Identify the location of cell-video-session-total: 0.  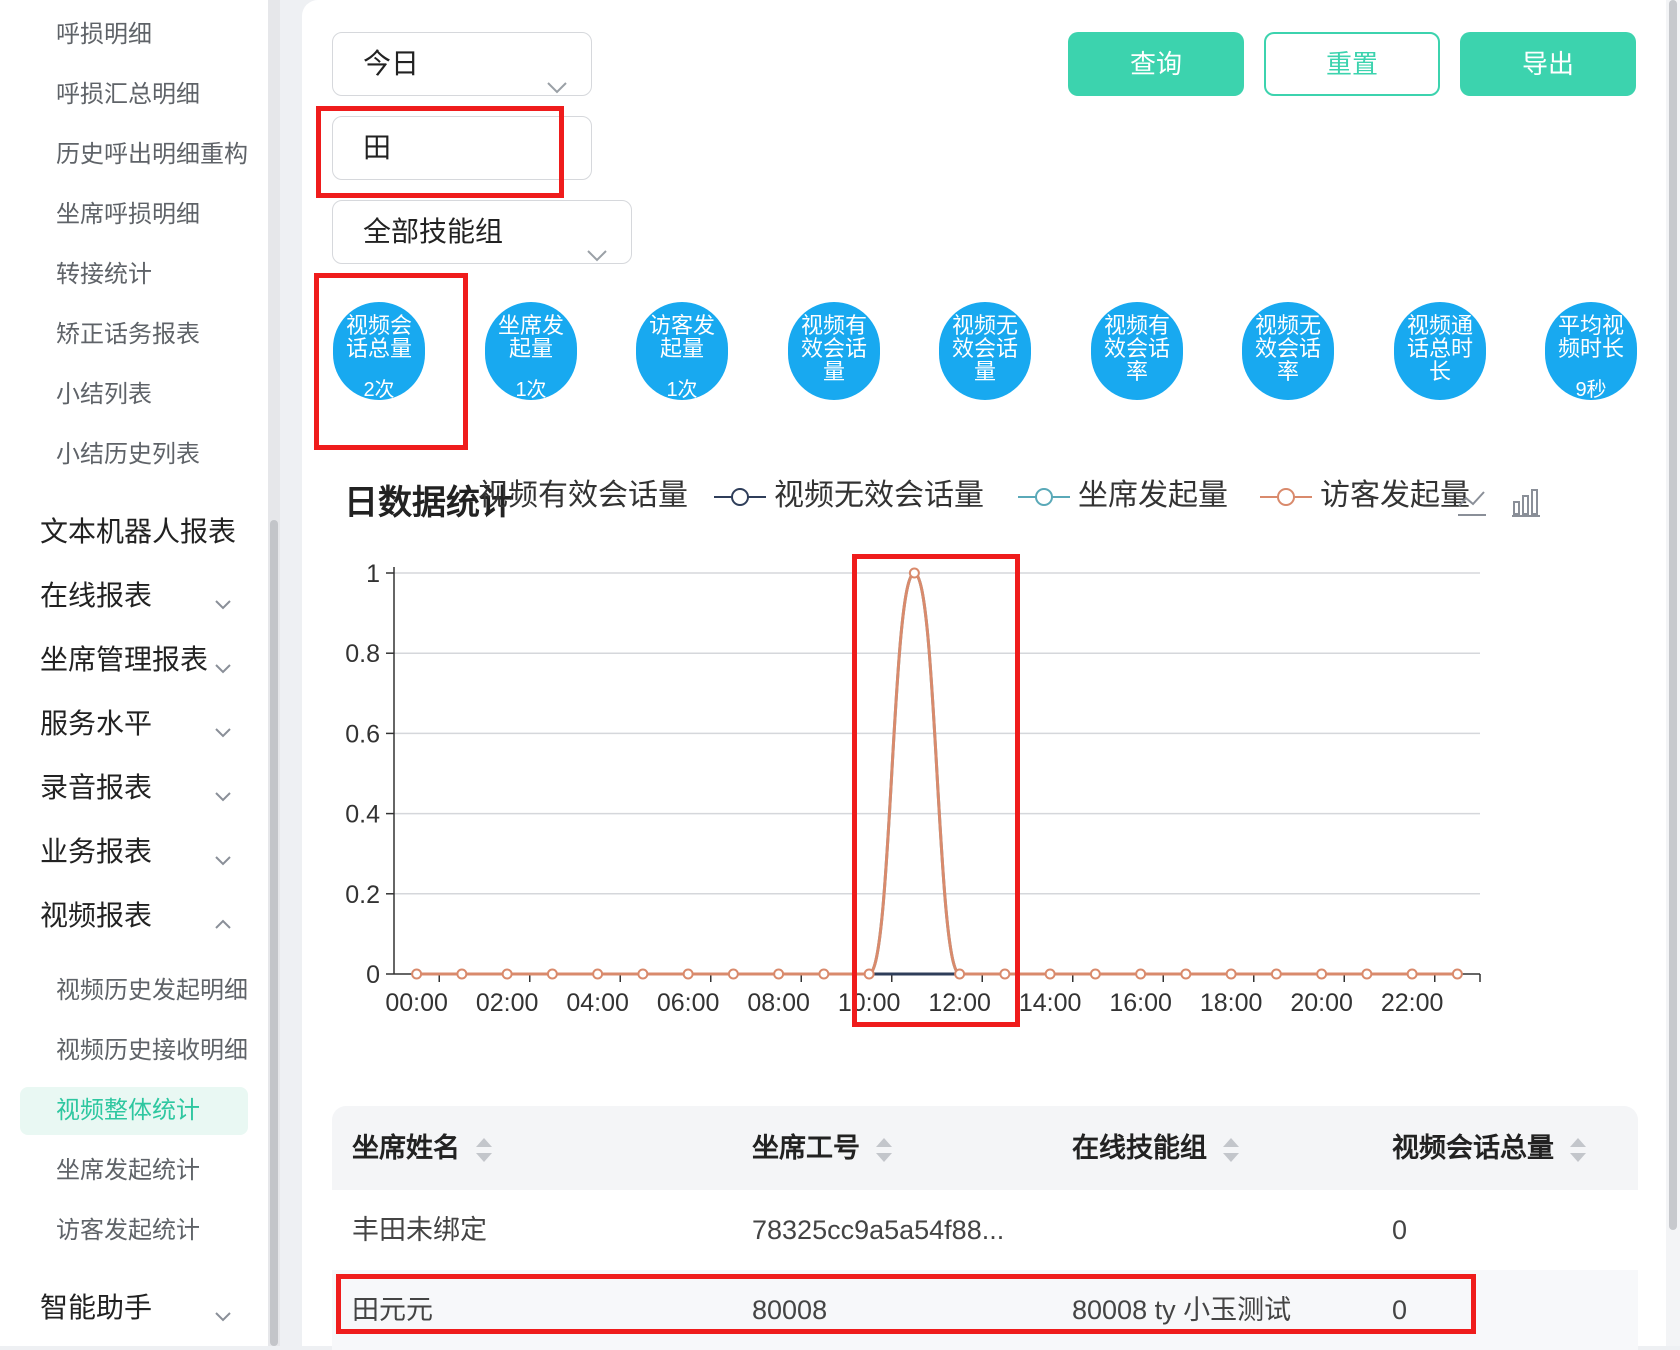
(1400, 1230).